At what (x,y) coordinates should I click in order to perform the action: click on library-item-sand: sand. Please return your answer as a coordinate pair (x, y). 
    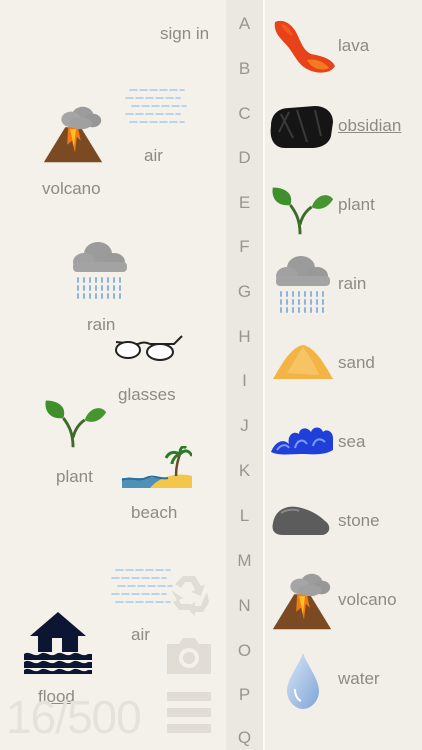
    Looking at the image, I should click on (343, 364).